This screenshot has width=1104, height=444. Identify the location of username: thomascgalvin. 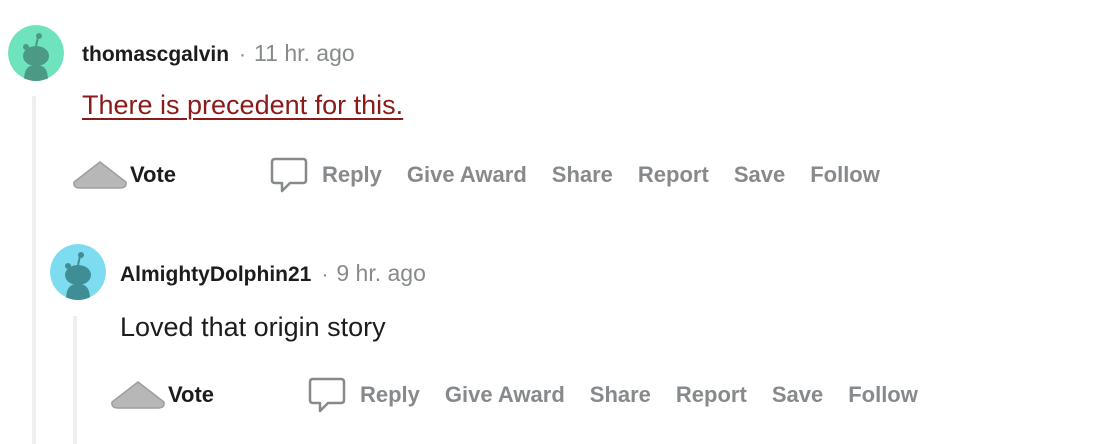
(155, 55).